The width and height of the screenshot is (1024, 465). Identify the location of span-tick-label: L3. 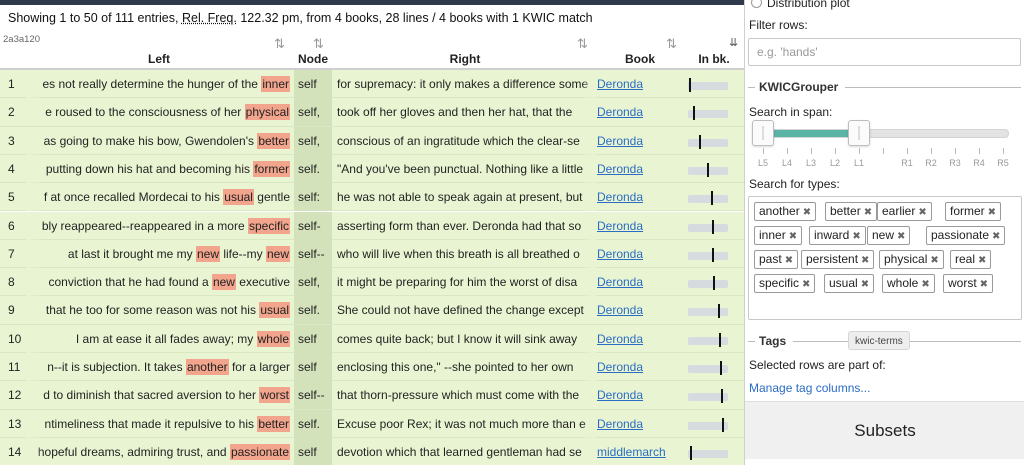
(810, 163).